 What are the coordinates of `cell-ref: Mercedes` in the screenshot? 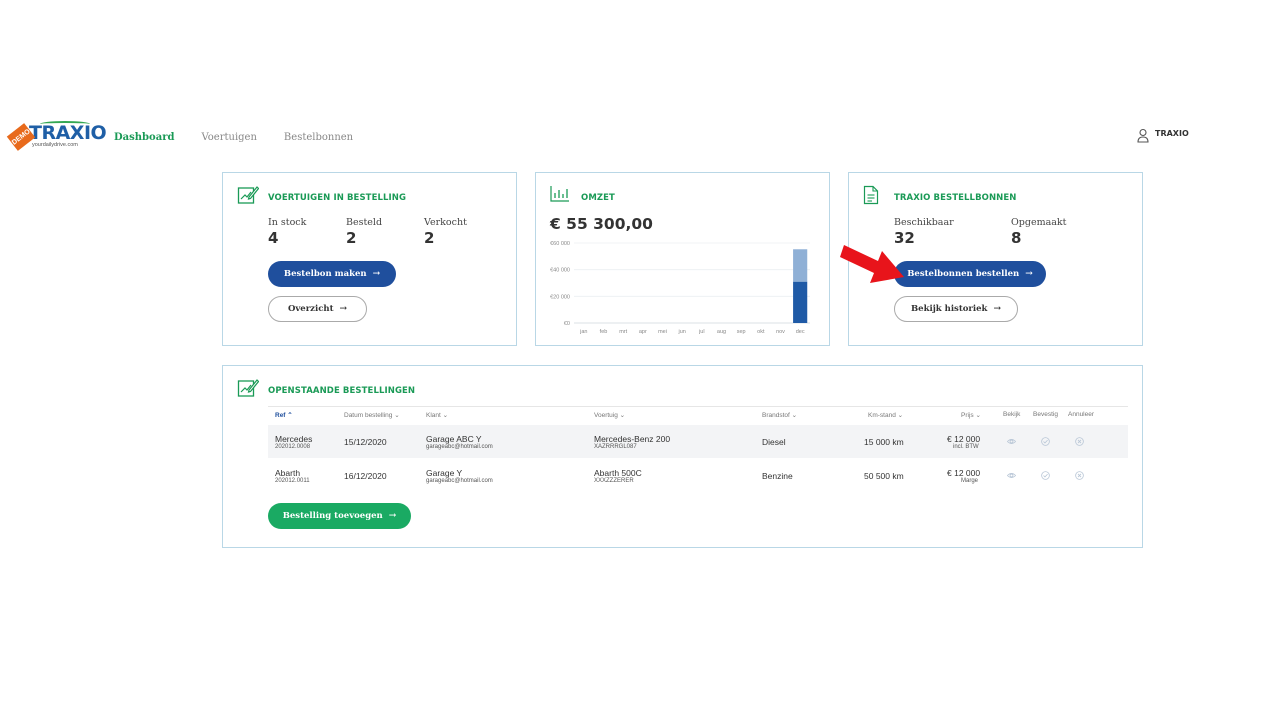 It's located at (294, 439).